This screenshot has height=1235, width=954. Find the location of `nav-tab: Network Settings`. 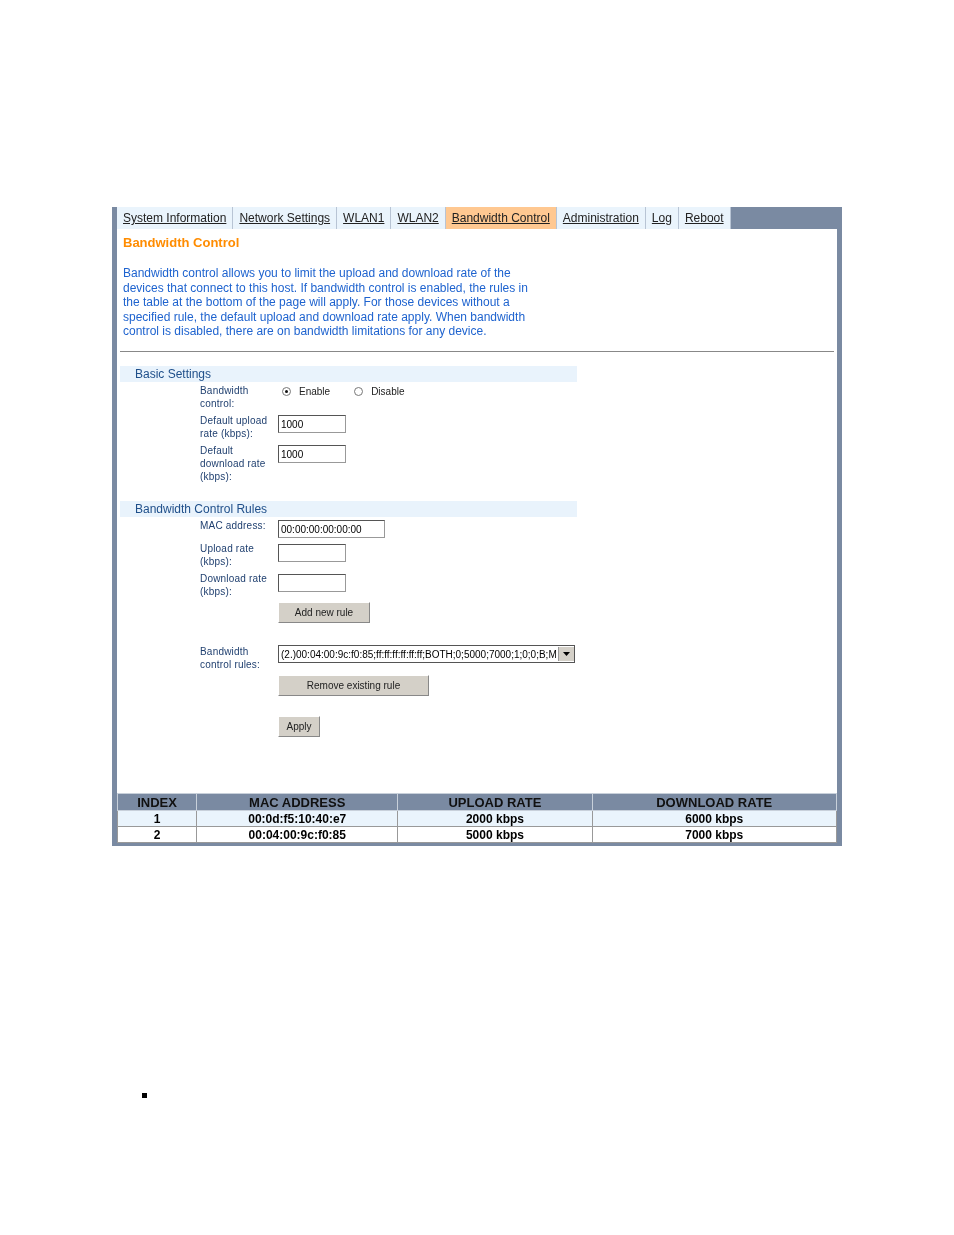

nav-tab: Network Settings is located at coordinates (285, 218).